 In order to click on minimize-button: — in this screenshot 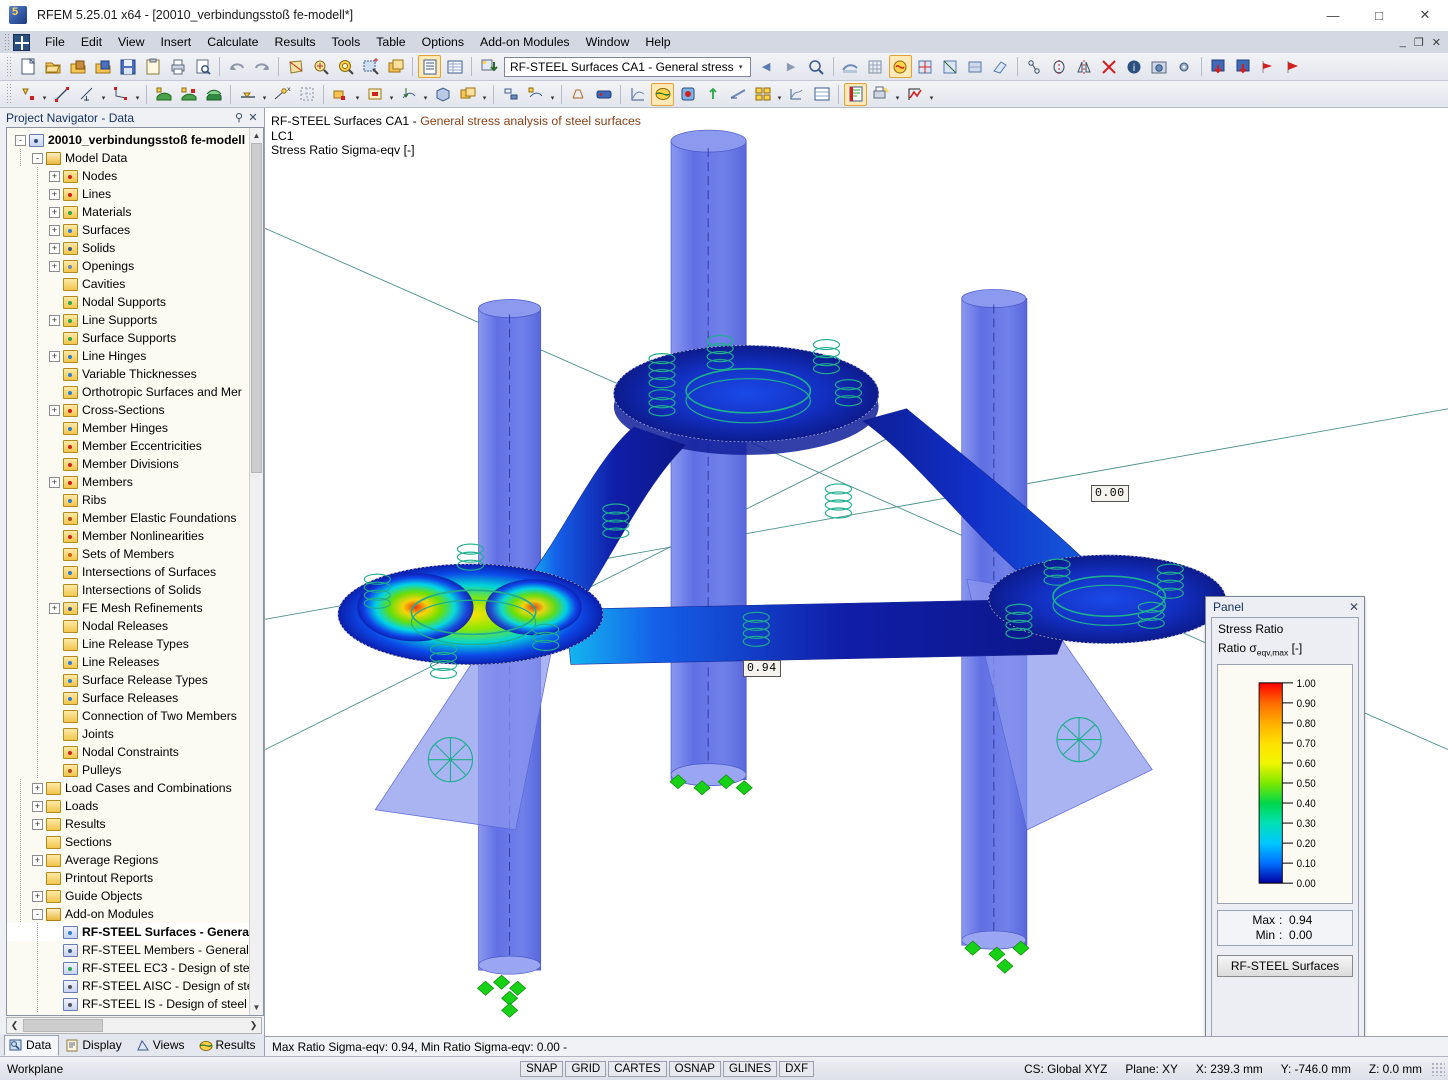, I will do `click(1333, 15)`.